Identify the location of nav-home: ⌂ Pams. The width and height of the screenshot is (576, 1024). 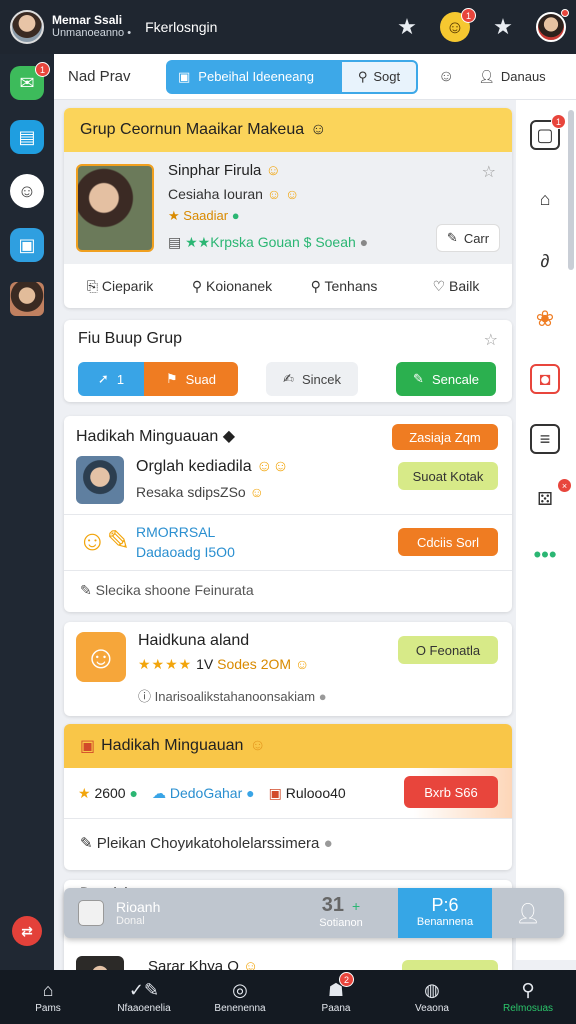
(48, 997).